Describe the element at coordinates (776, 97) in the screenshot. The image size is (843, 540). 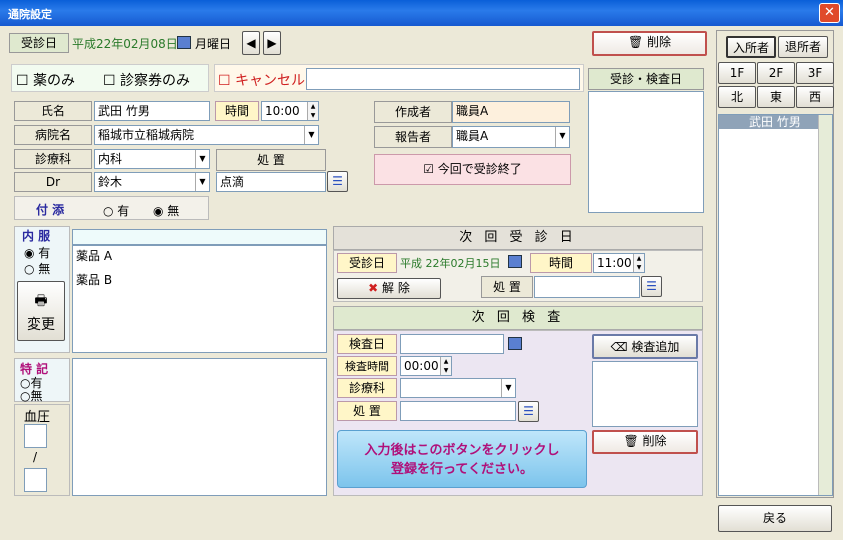
I see `area-east-button: 東` at that location.